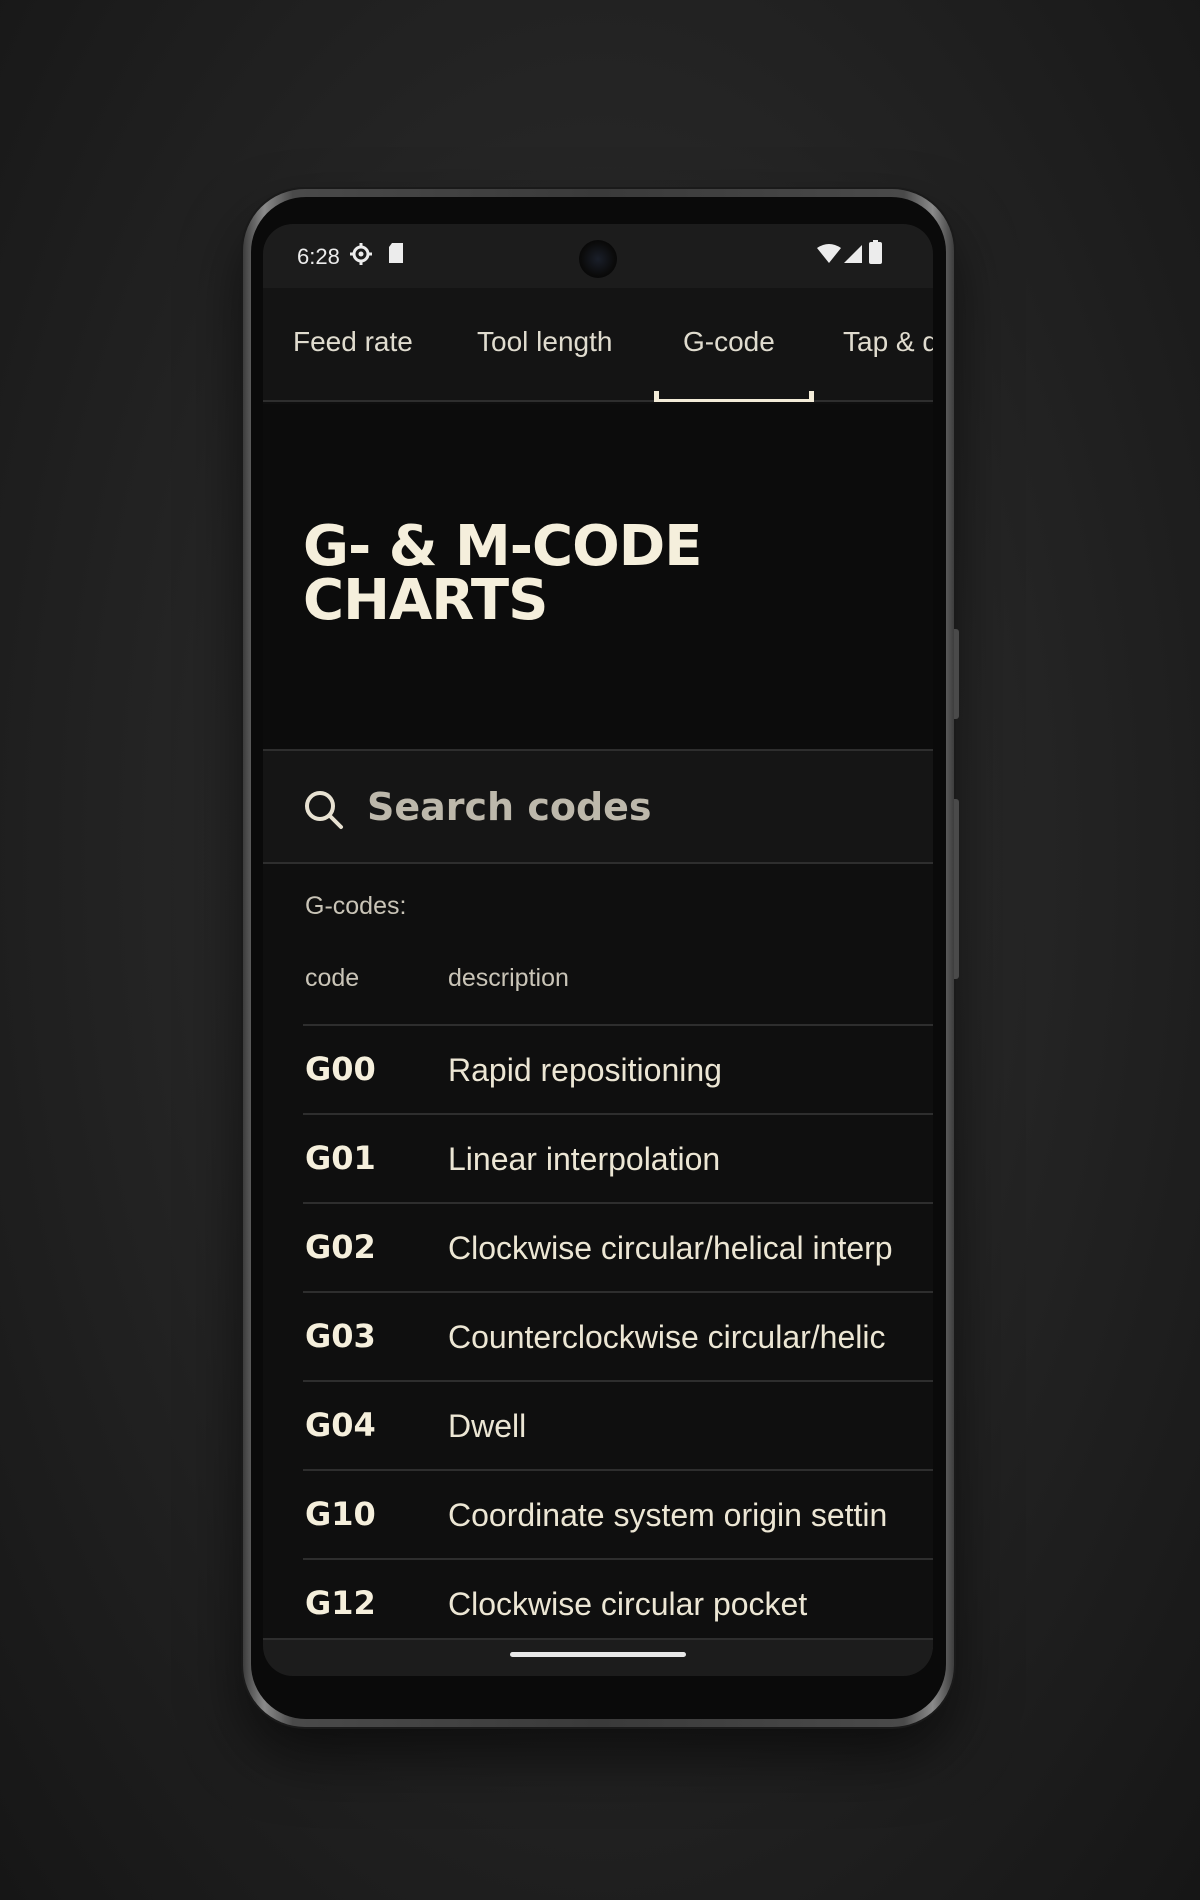 This screenshot has height=1900, width=1200. I want to click on battery-icon, so click(875, 254).